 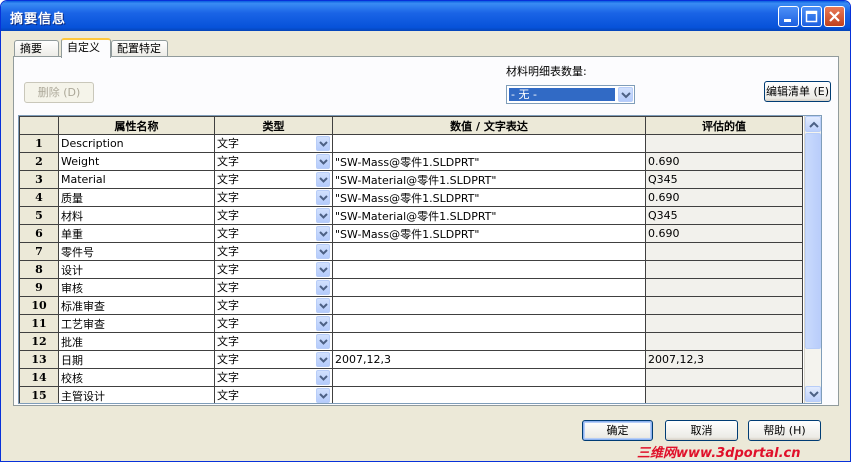 I want to click on row-number: 15, so click(x=39, y=394).